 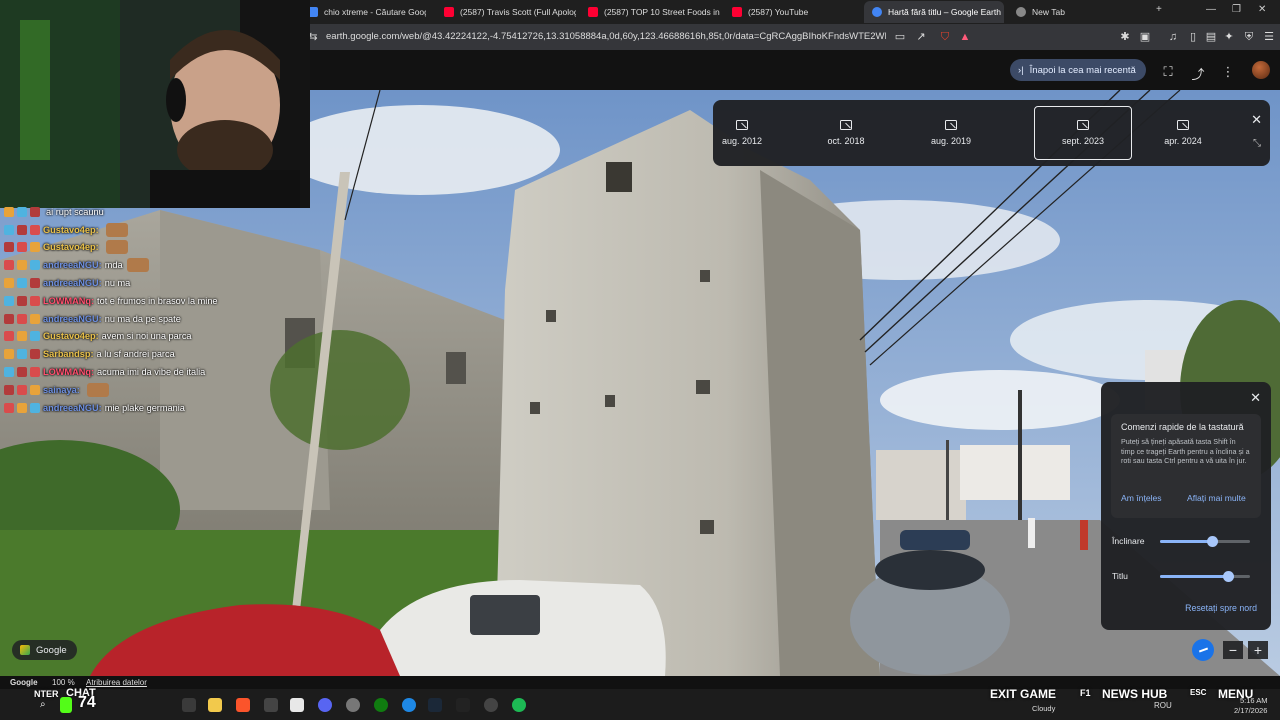 I want to click on data-attribution-link: Atribuirea datelor, so click(x=116, y=682).